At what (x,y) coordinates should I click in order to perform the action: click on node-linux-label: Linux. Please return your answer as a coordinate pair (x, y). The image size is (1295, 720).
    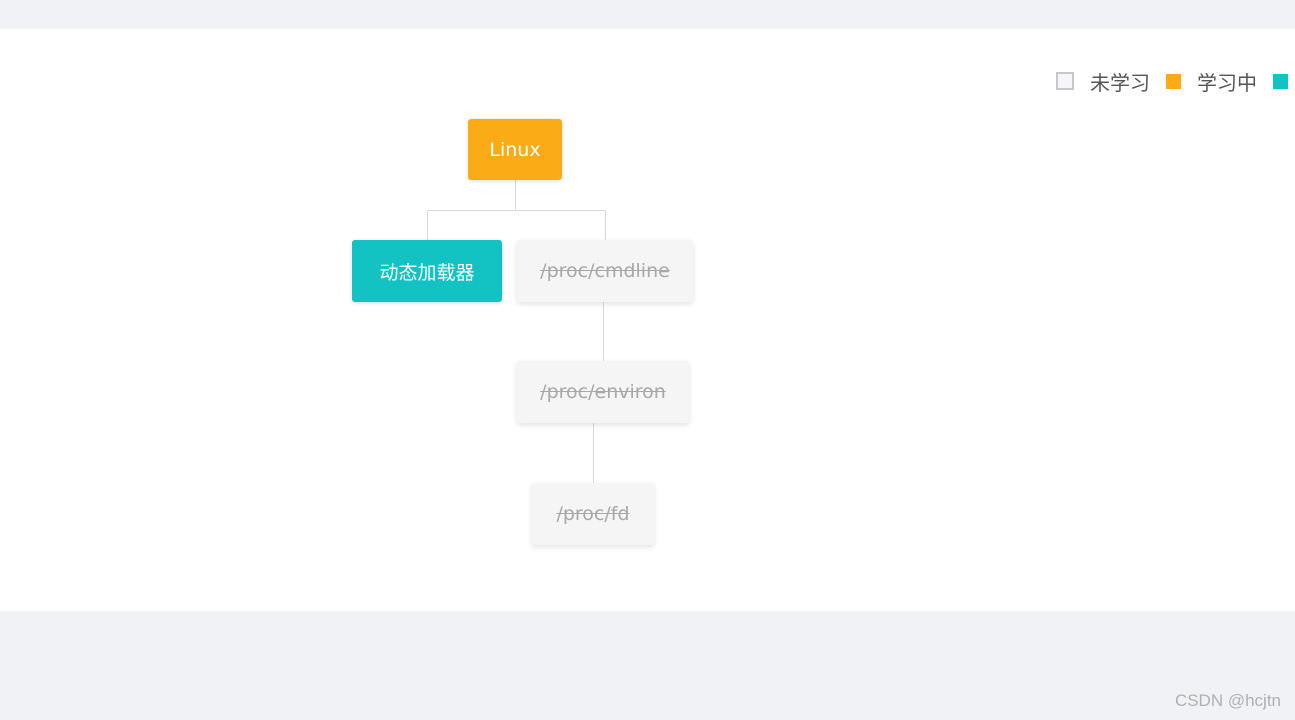
    Looking at the image, I should click on (515, 149).